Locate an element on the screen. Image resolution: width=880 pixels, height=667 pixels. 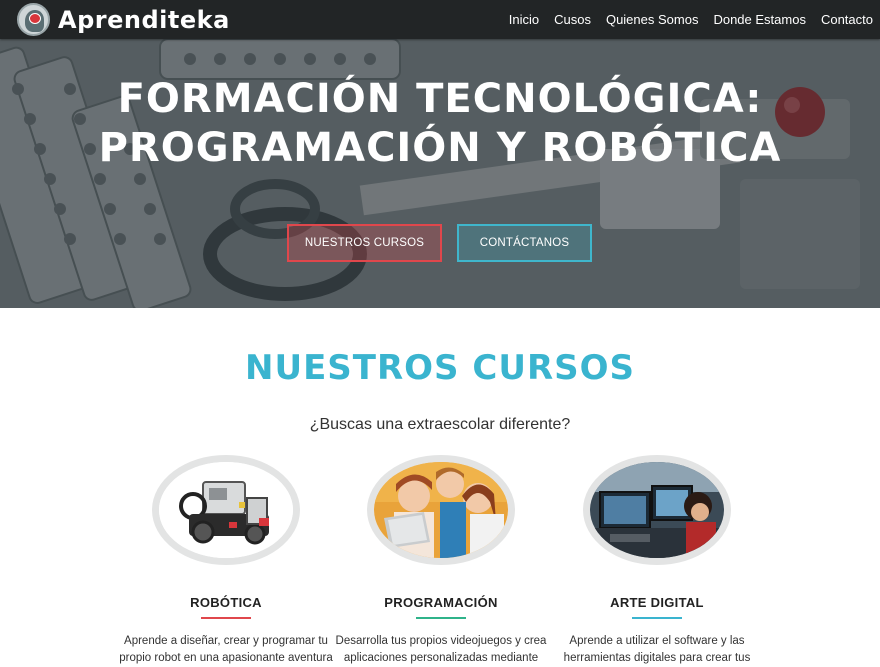
course-title-robotica: ROBÓTICA is located at coordinates (226, 602).